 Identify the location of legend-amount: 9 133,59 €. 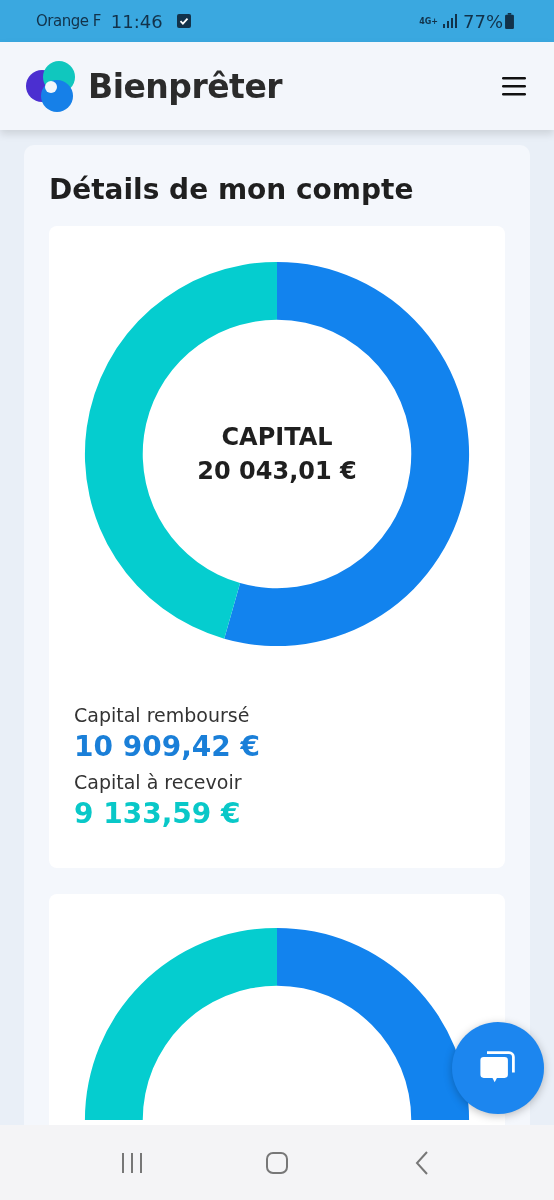
(157, 813).